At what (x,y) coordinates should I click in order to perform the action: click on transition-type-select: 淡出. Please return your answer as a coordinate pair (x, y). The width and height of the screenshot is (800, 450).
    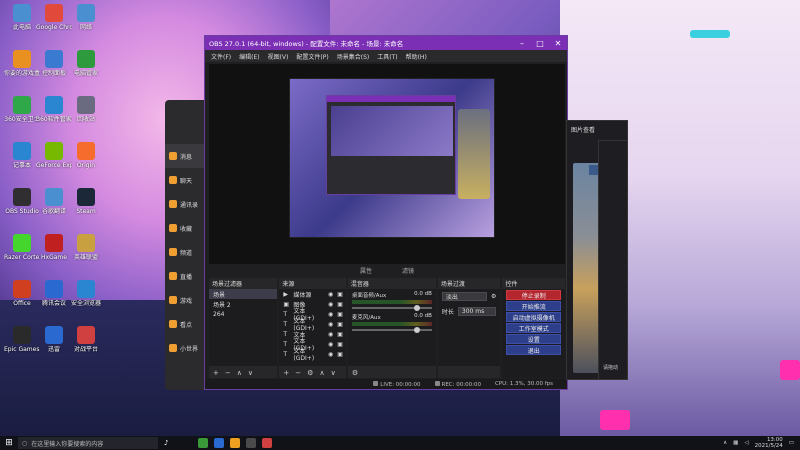
    Looking at the image, I should click on (464, 296).